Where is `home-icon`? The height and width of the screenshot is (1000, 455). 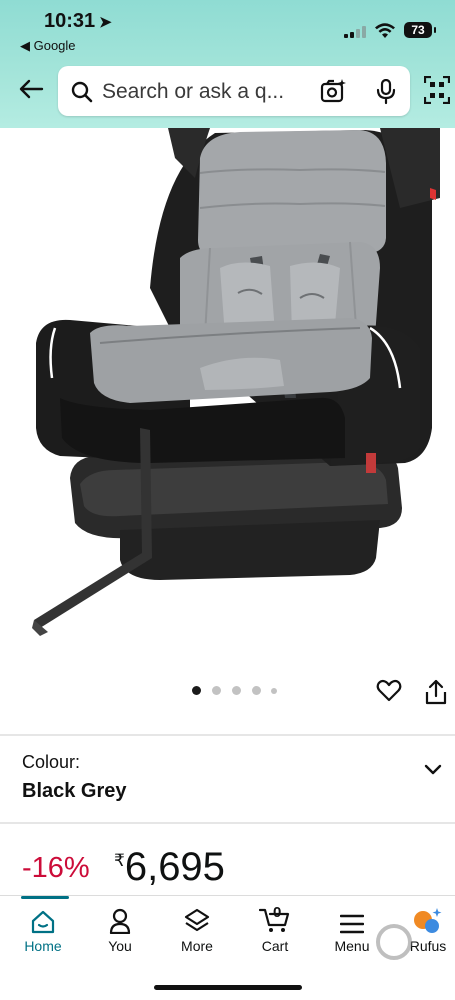
home-icon is located at coordinates (43, 922).